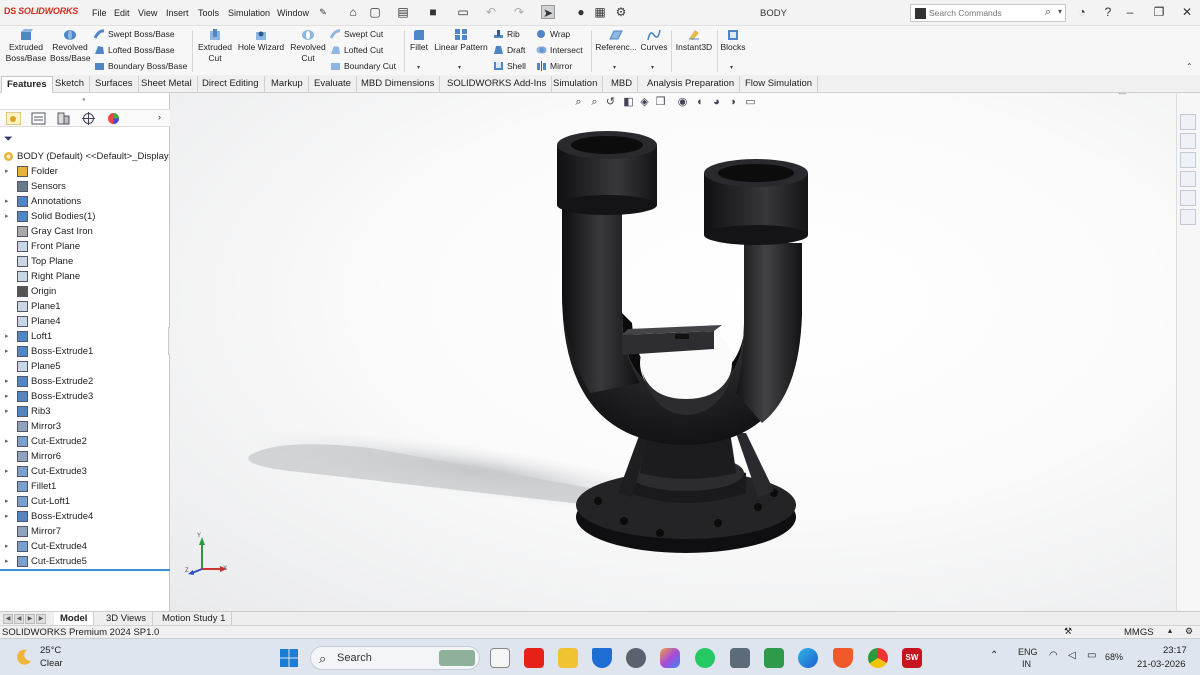  Describe the element at coordinates (984, 13) in the screenshot. I see `search-commands-input` at that location.